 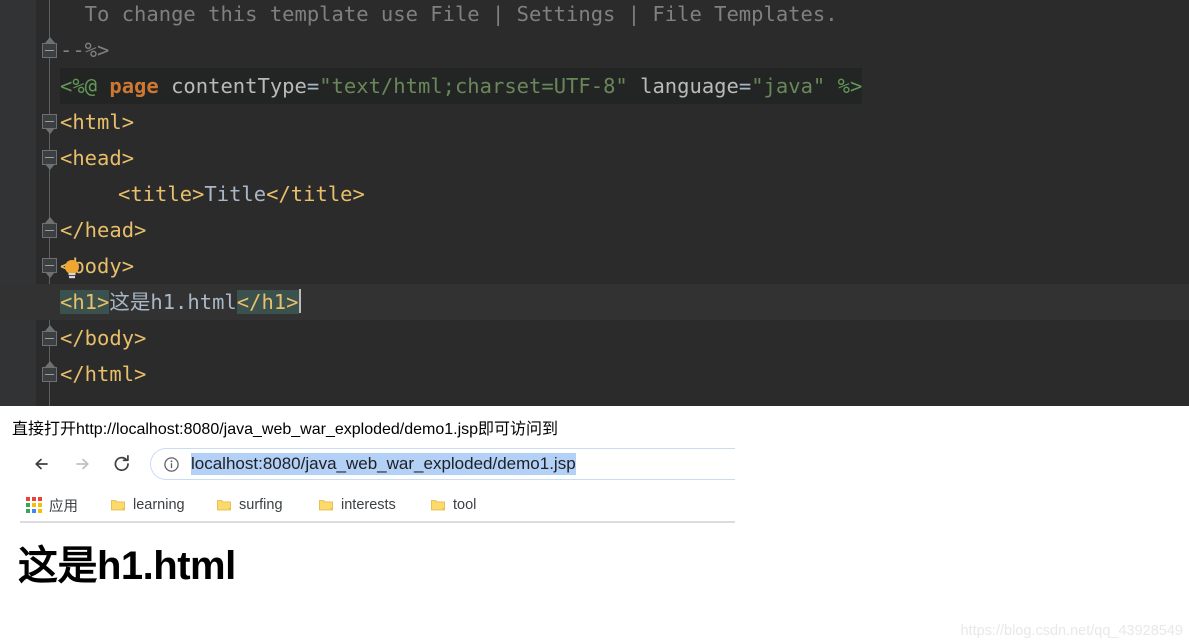 What do you see at coordinates (594, 266) in the screenshot?
I see `code-line-body-open: <body>` at bounding box center [594, 266].